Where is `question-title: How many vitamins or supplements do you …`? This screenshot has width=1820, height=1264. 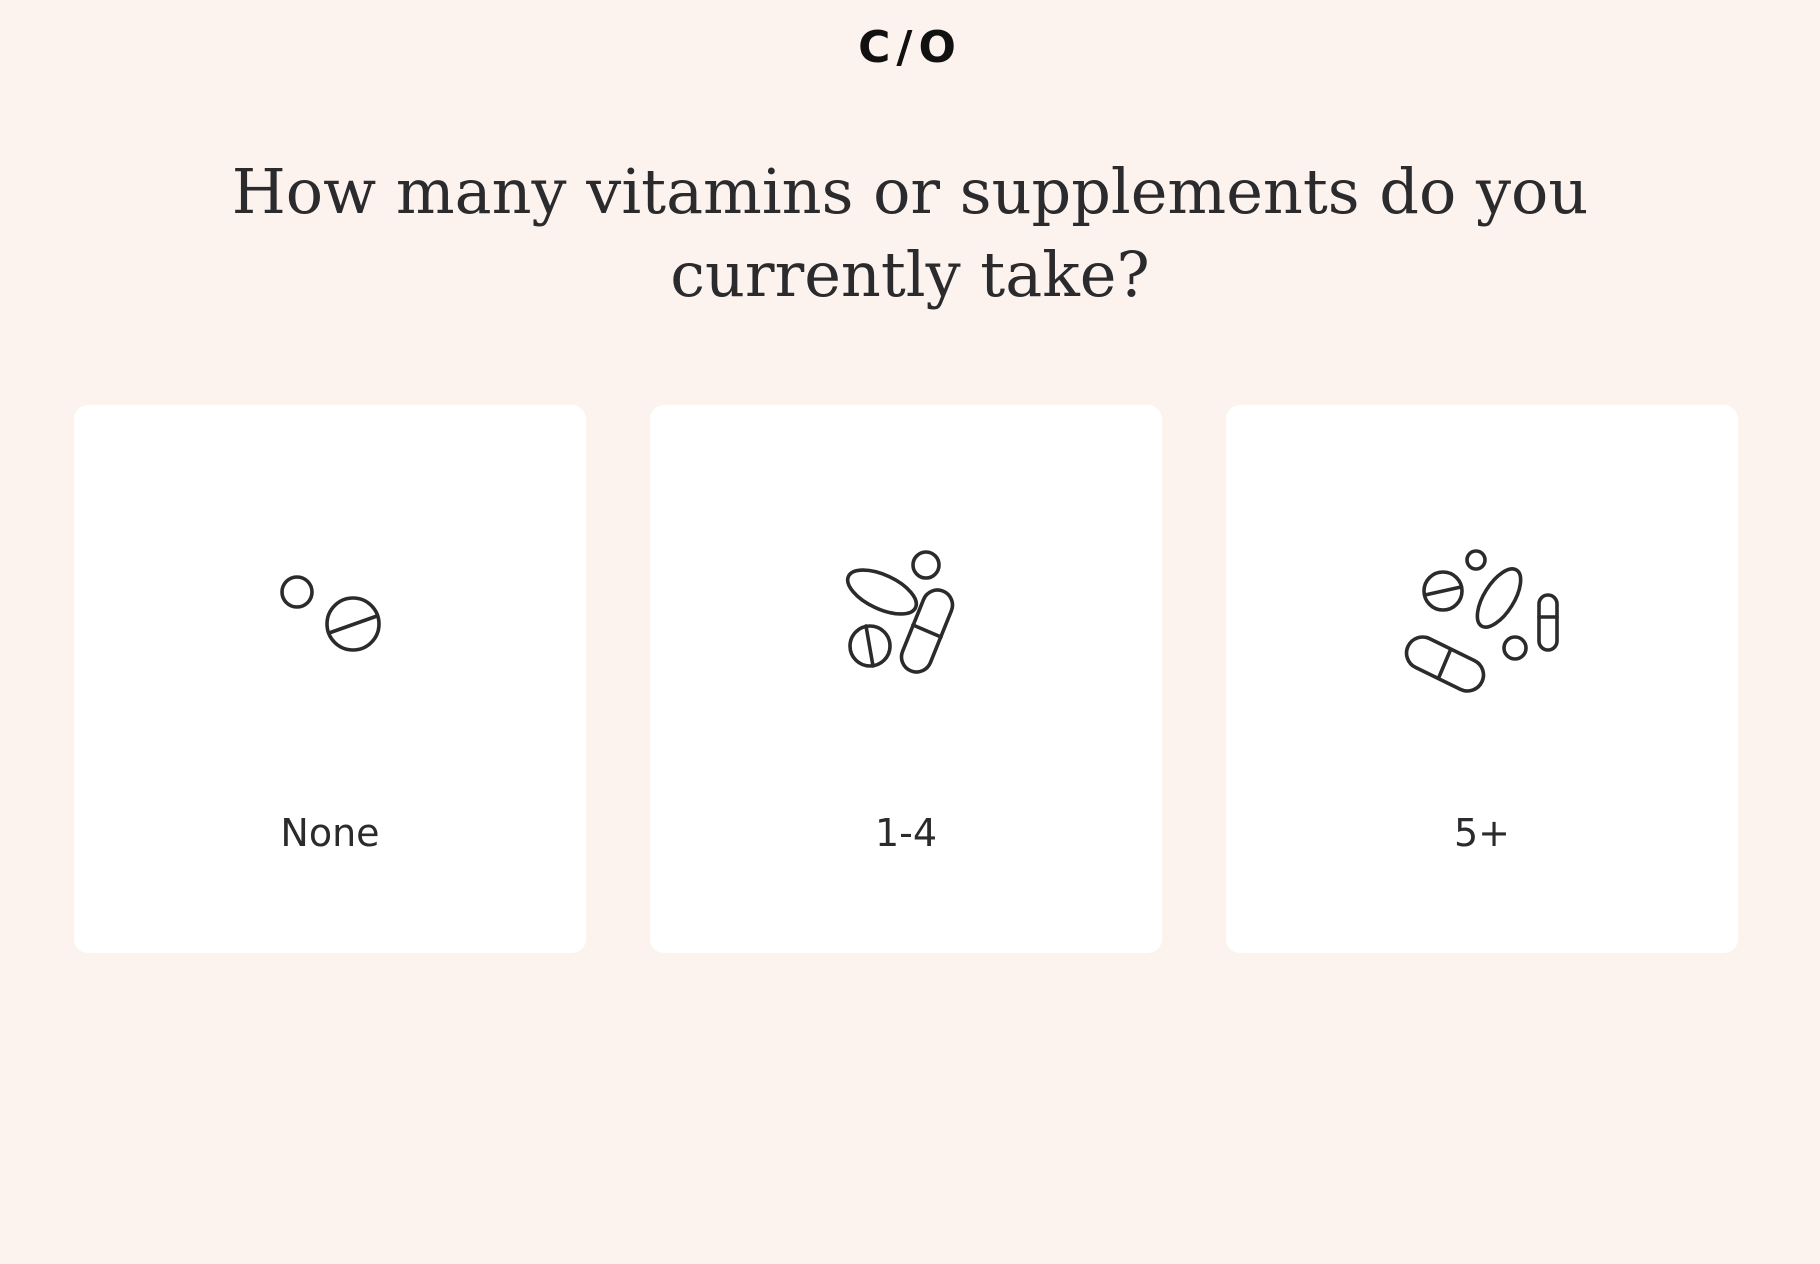 question-title: How many vitamins or supplements do you … is located at coordinates (910, 233).